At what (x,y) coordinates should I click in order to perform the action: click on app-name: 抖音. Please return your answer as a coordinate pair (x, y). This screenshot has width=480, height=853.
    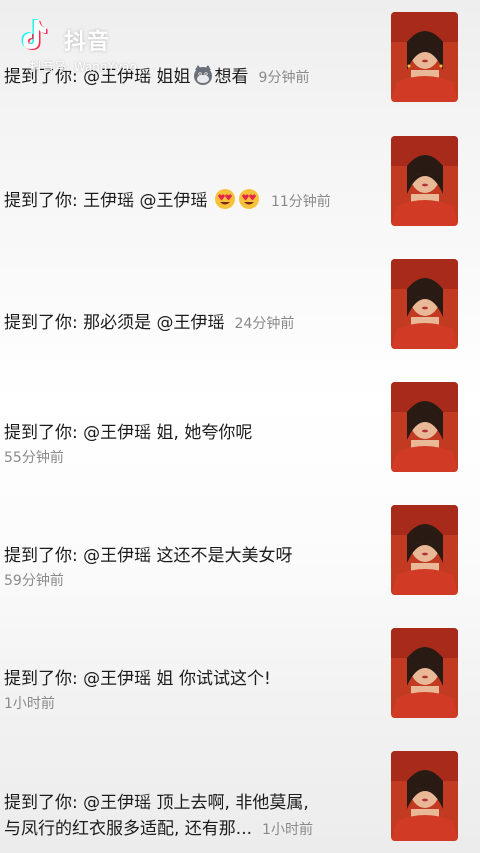
    Looking at the image, I should click on (87, 42).